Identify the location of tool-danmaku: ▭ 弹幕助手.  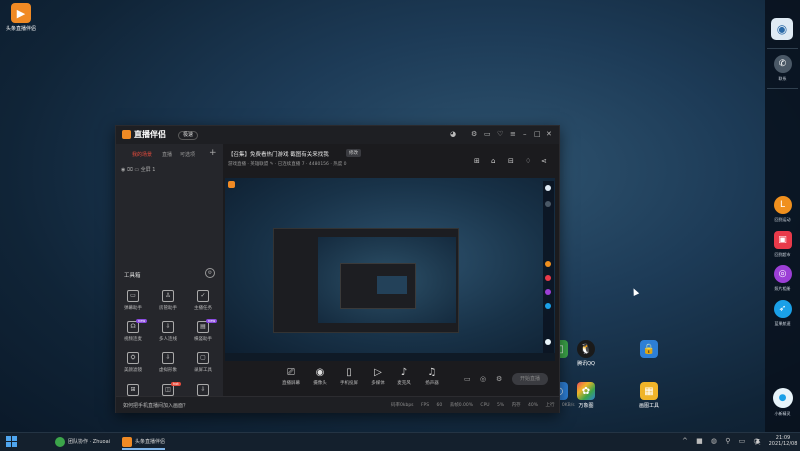
(133, 300).